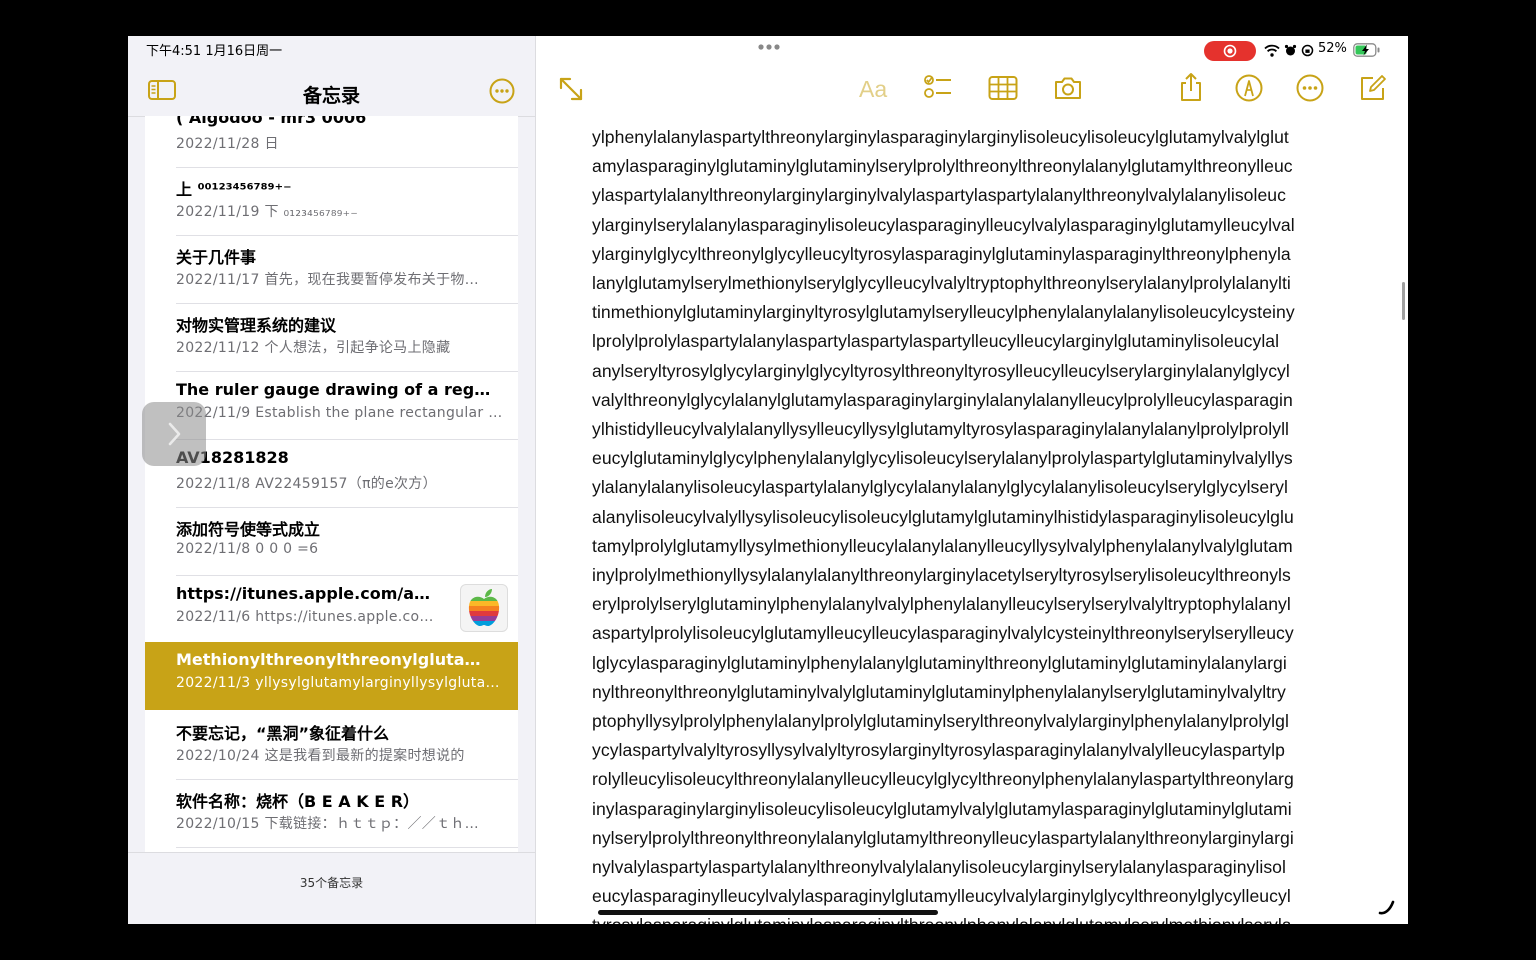 Image resolution: width=1536 pixels, height=960 pixels. What do you see at coordinates (1290, 50) in the screenshot?
I see `alarm-icon` at bounding box center [1290, 50].